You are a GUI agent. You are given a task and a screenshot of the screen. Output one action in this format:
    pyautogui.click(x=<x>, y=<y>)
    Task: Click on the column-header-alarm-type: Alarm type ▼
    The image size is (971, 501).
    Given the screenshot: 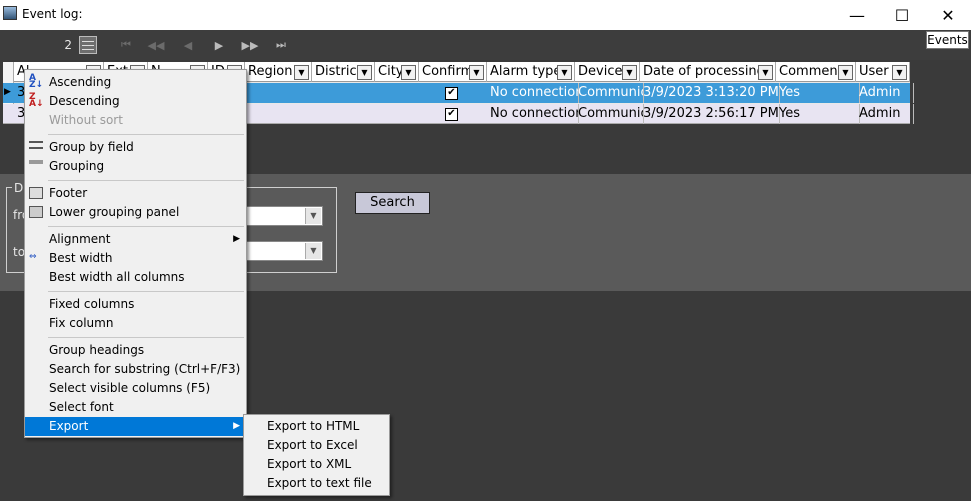 What is the action you would take?
    pyautogui.click(x=531, y=72)
    